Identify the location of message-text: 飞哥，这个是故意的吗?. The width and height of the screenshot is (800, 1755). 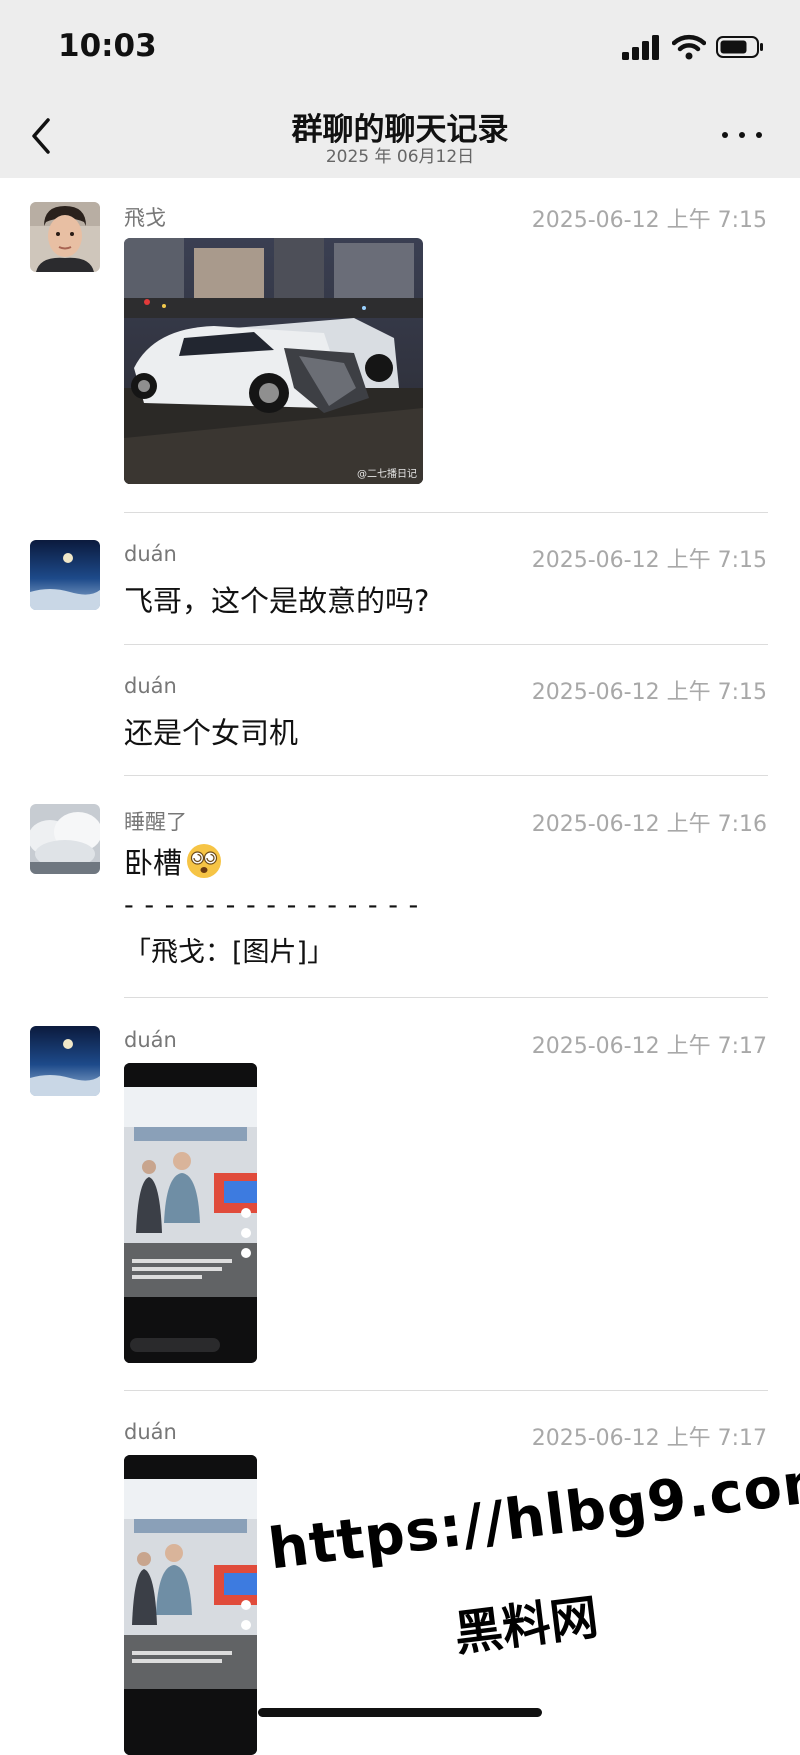
(277, 601).